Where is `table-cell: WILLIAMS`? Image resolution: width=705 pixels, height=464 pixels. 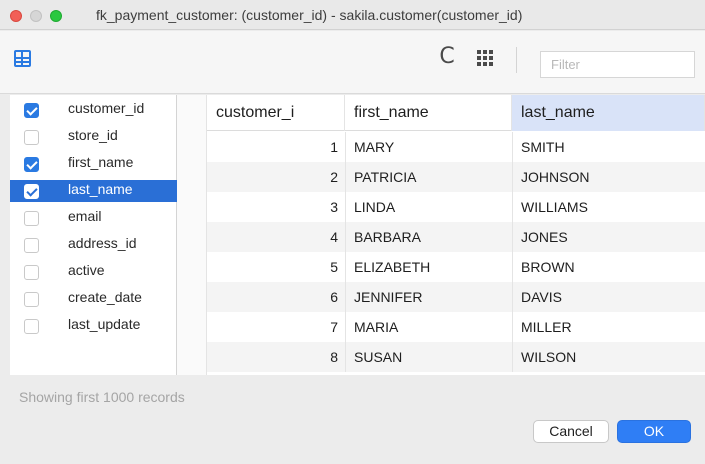
table-cell: WILLIAMS is located at coordinates (554, 207).